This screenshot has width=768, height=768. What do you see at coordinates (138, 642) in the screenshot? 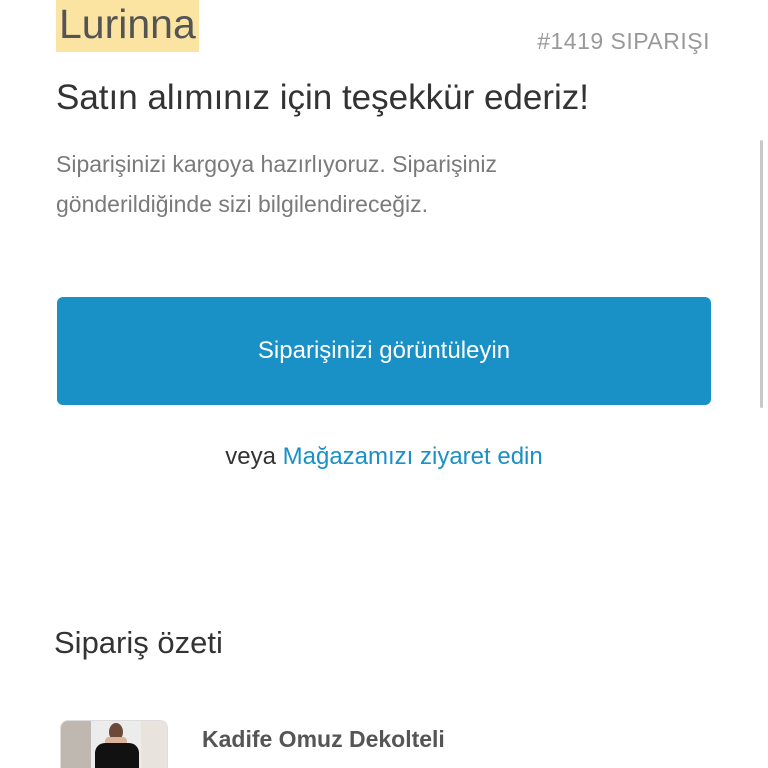
I see `order-summary-title: Sipariş özeti` at bounding box center [138, 642].